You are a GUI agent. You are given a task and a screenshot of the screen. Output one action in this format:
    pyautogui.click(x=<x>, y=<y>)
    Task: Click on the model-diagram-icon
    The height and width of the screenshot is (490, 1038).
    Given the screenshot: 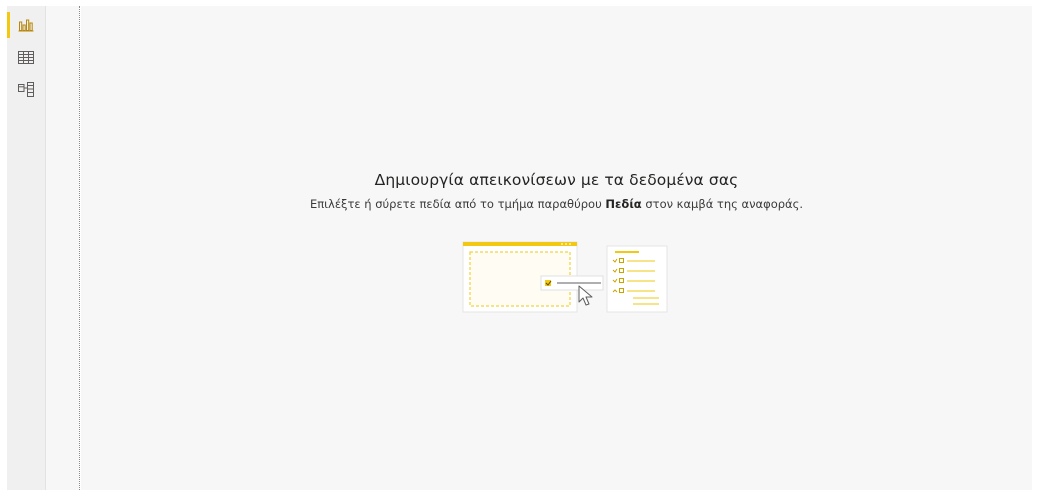 What is the action you would take?
    pyautogui.click(x=26, y=89)
    